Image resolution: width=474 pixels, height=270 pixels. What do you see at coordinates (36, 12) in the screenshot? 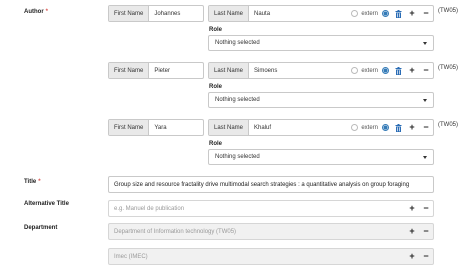
I see `author-label: Author *` at bounding box center [36, 12].